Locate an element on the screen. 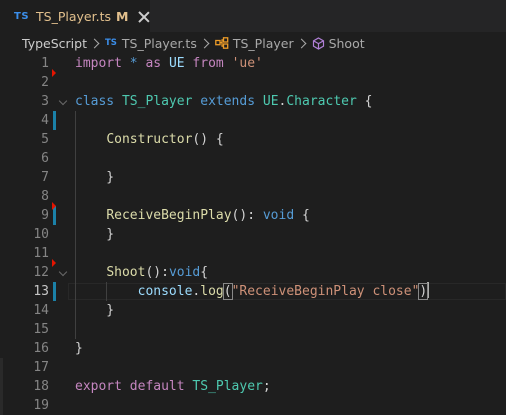 Image resolution: width=506 pixels, height=415 pixels. line-number: 6 is located at coordinates (45, 158).